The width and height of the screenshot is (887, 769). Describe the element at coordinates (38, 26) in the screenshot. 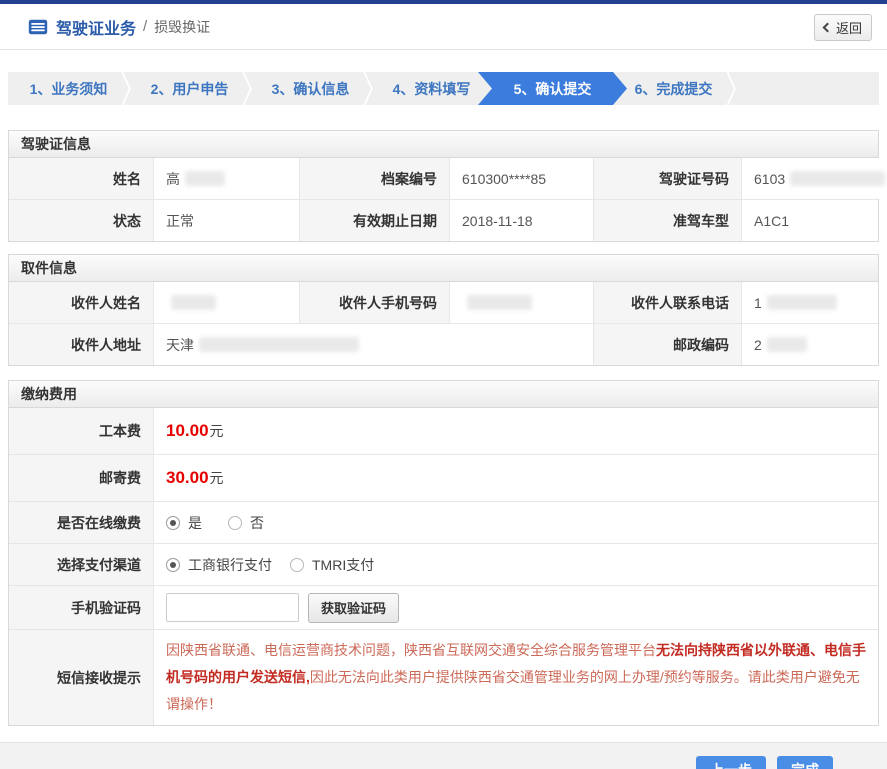

I see `license-list-icon` at that location.